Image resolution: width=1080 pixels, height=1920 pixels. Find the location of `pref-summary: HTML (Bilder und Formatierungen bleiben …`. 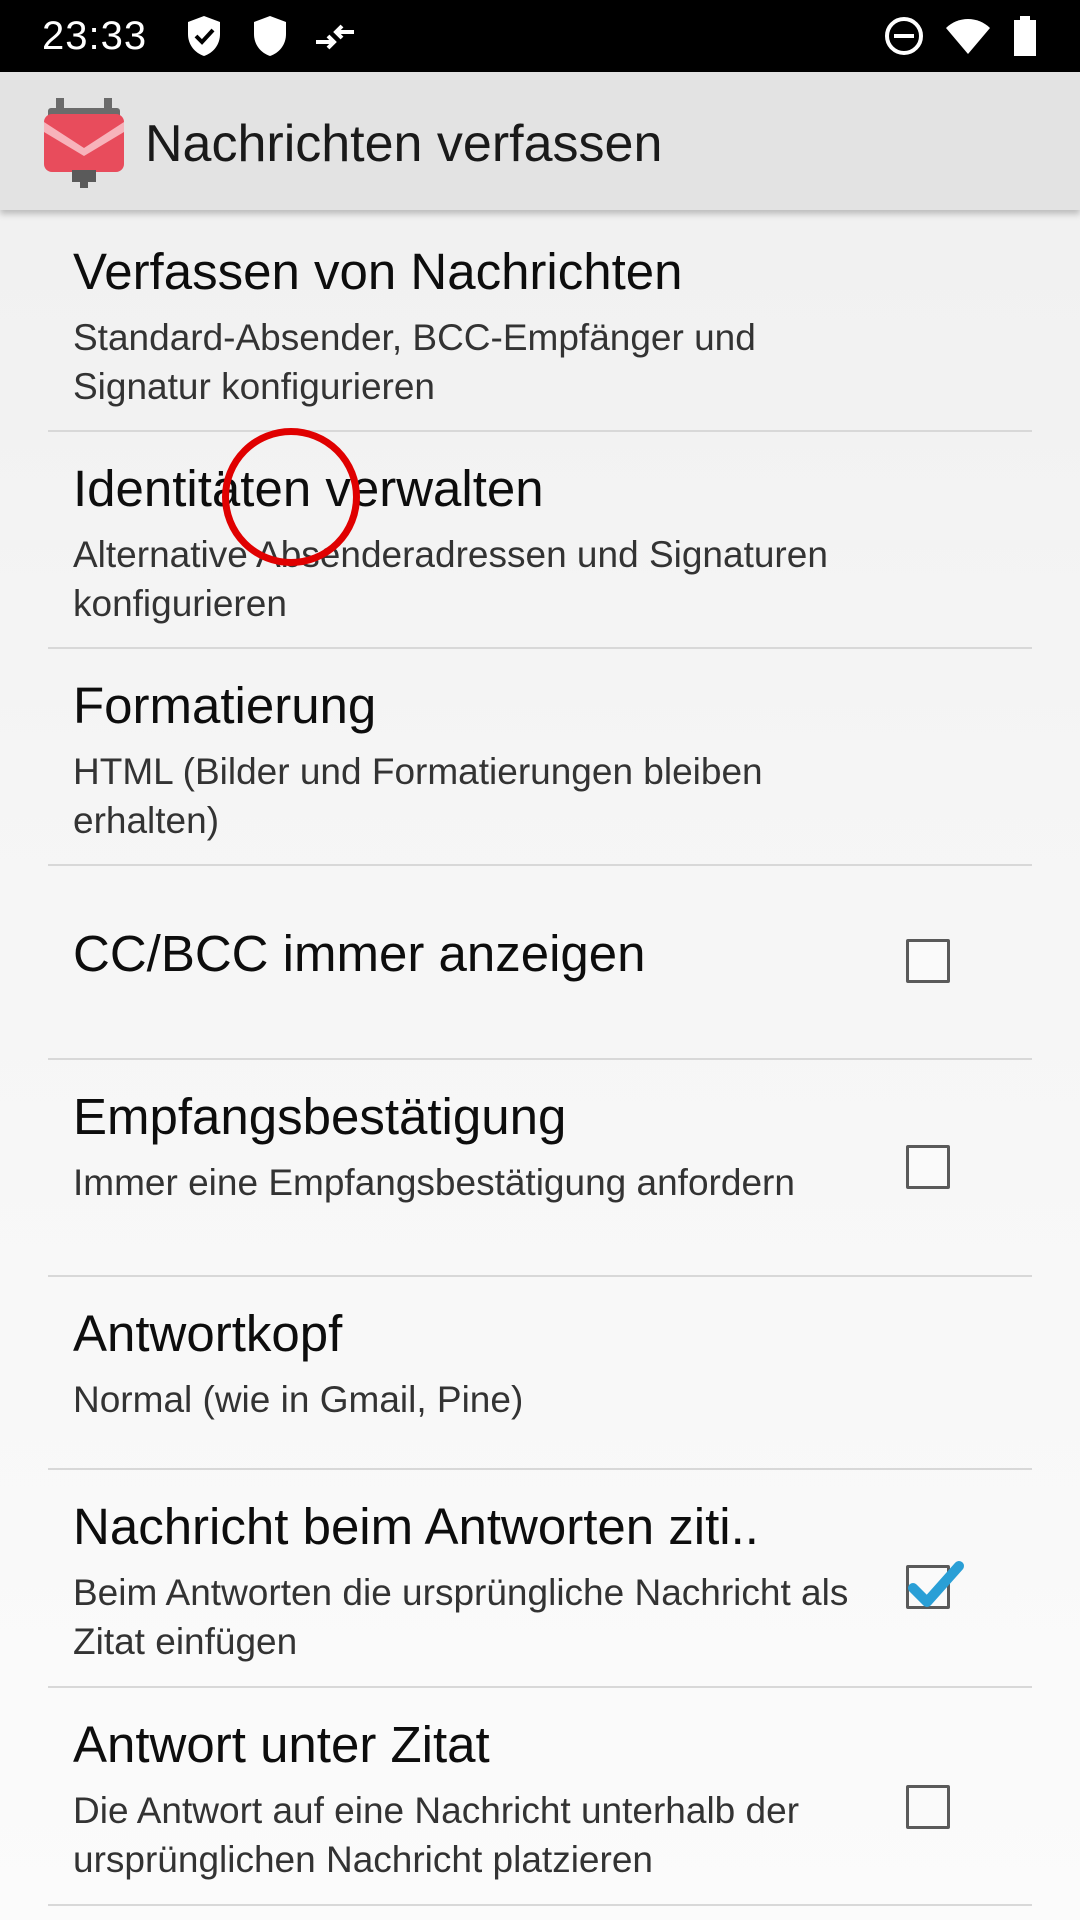

pref-summary: HTML (Bilder und Formatierungen bleiben … is located at coordinates (418, 796).